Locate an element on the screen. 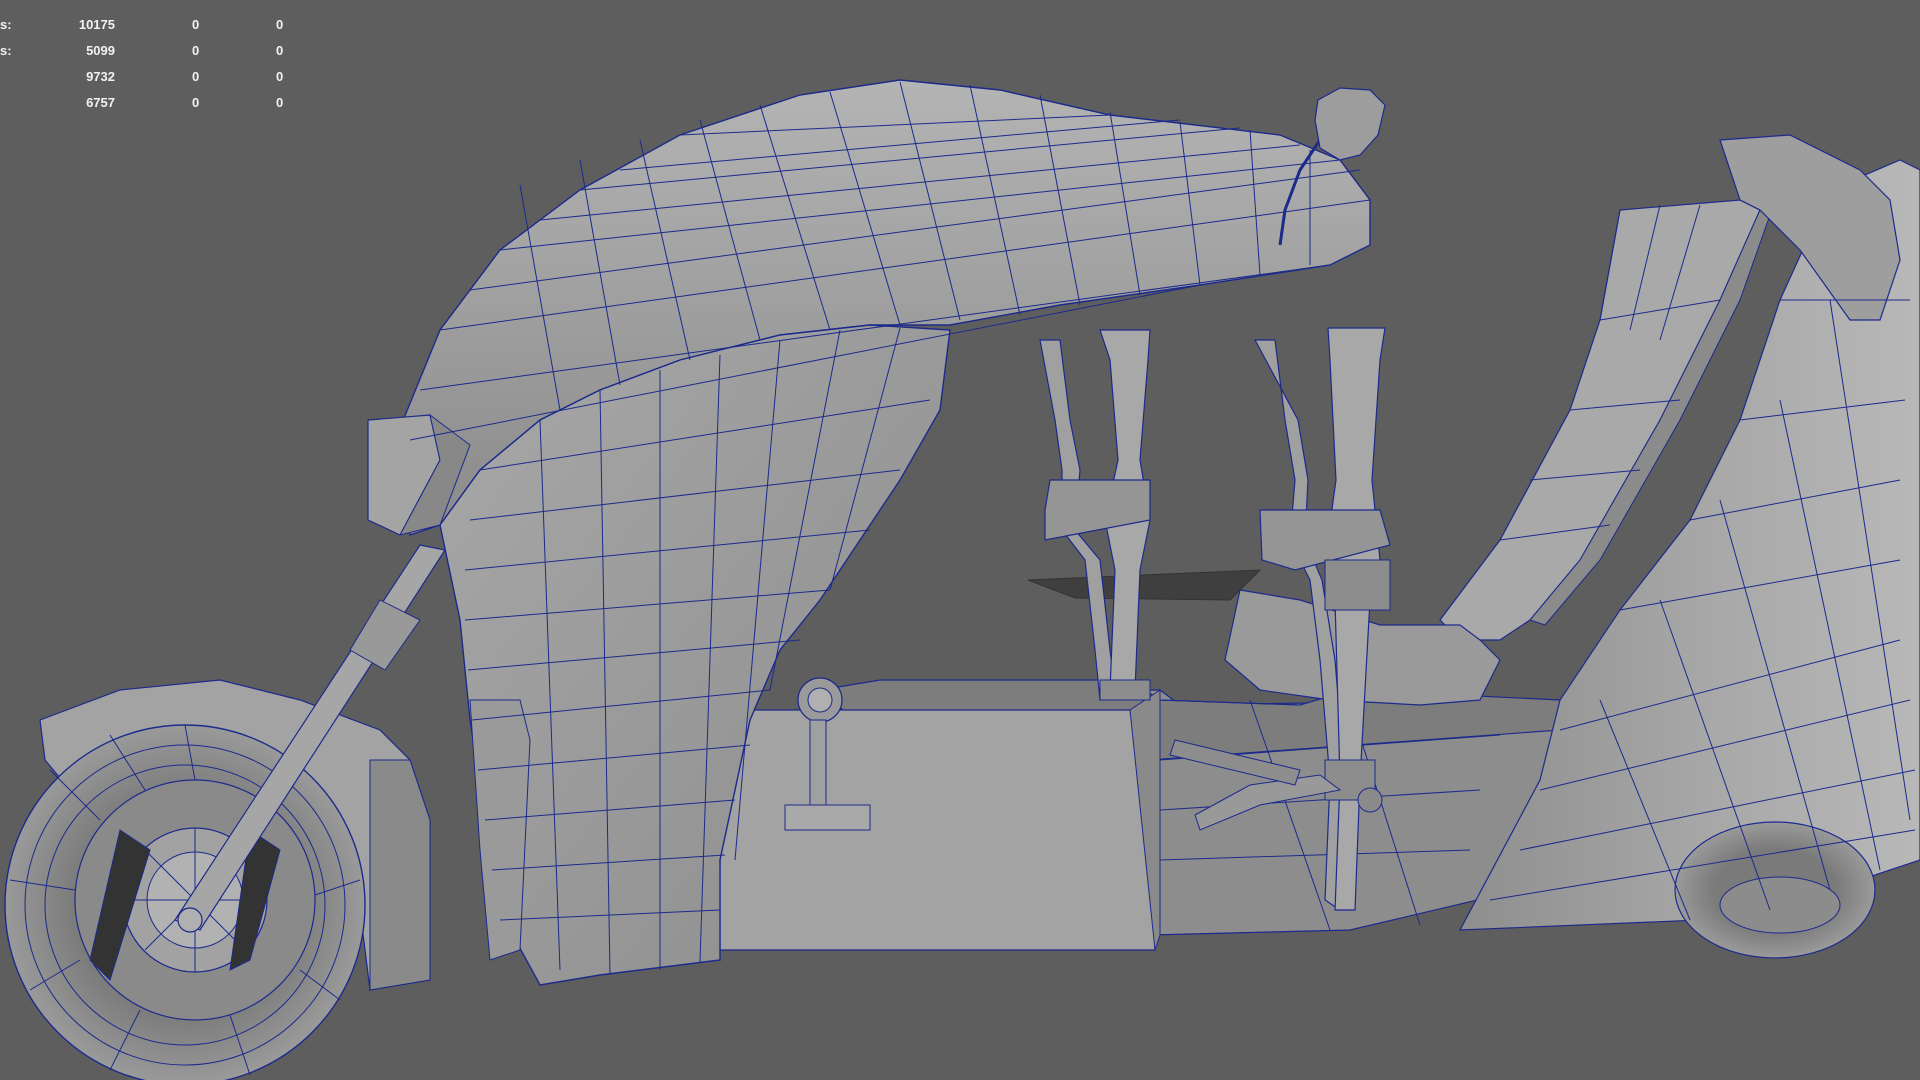 Image resolution: width=1920 pixels, height=1080 pixels. hud-value-object: 5099 is located at coordinates (100, 50).